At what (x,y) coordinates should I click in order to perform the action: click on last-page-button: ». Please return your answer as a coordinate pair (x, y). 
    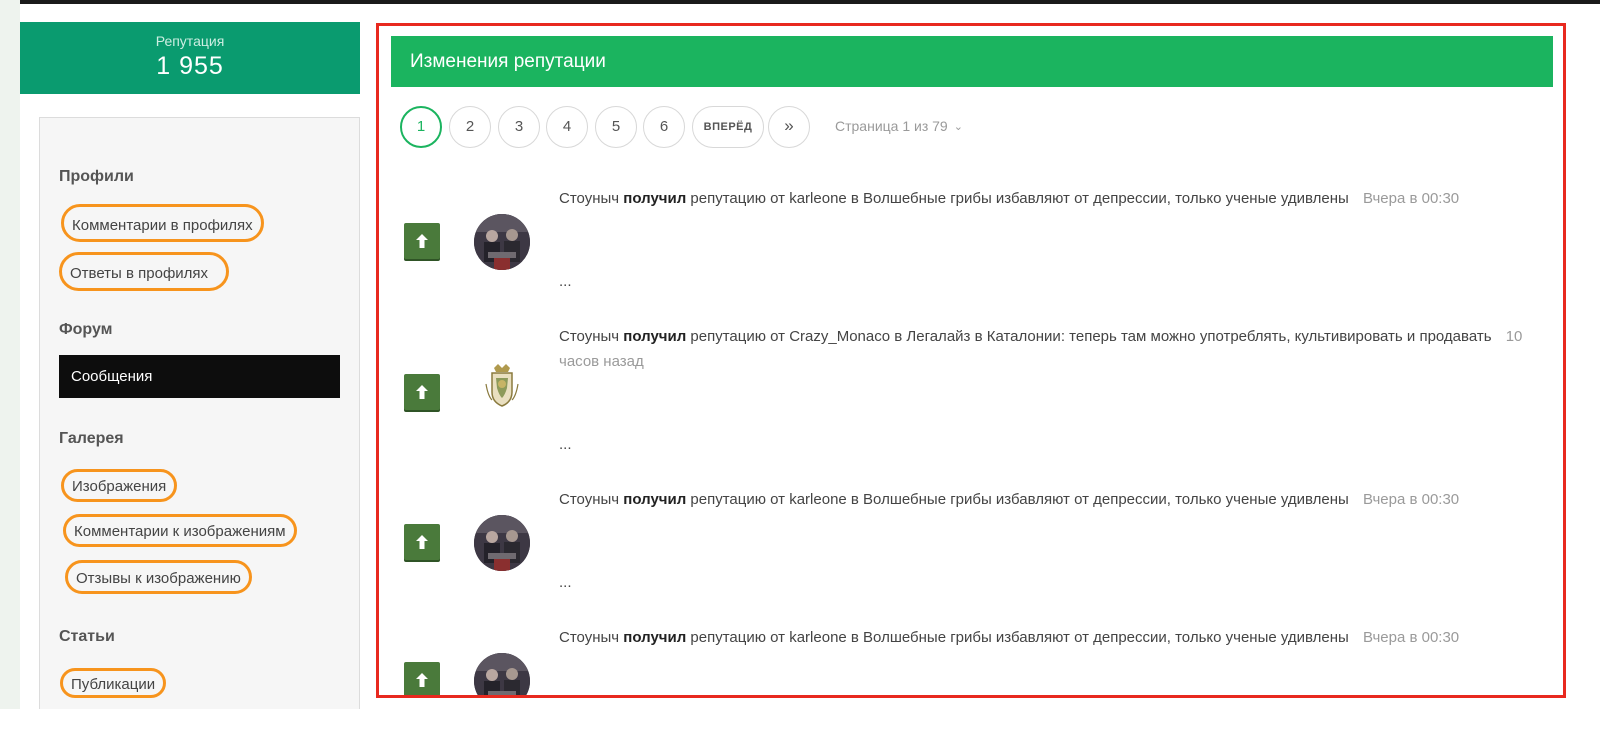
    Looking at the image, I should click on (789, 127).